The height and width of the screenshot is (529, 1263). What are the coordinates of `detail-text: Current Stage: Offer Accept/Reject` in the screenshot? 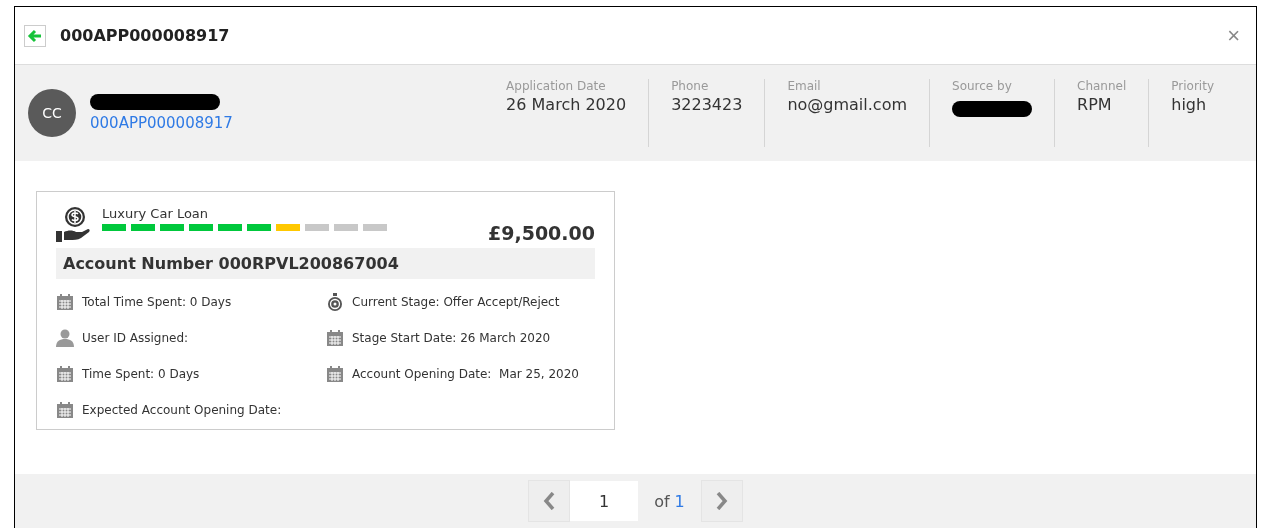 It's located at (456, 302).